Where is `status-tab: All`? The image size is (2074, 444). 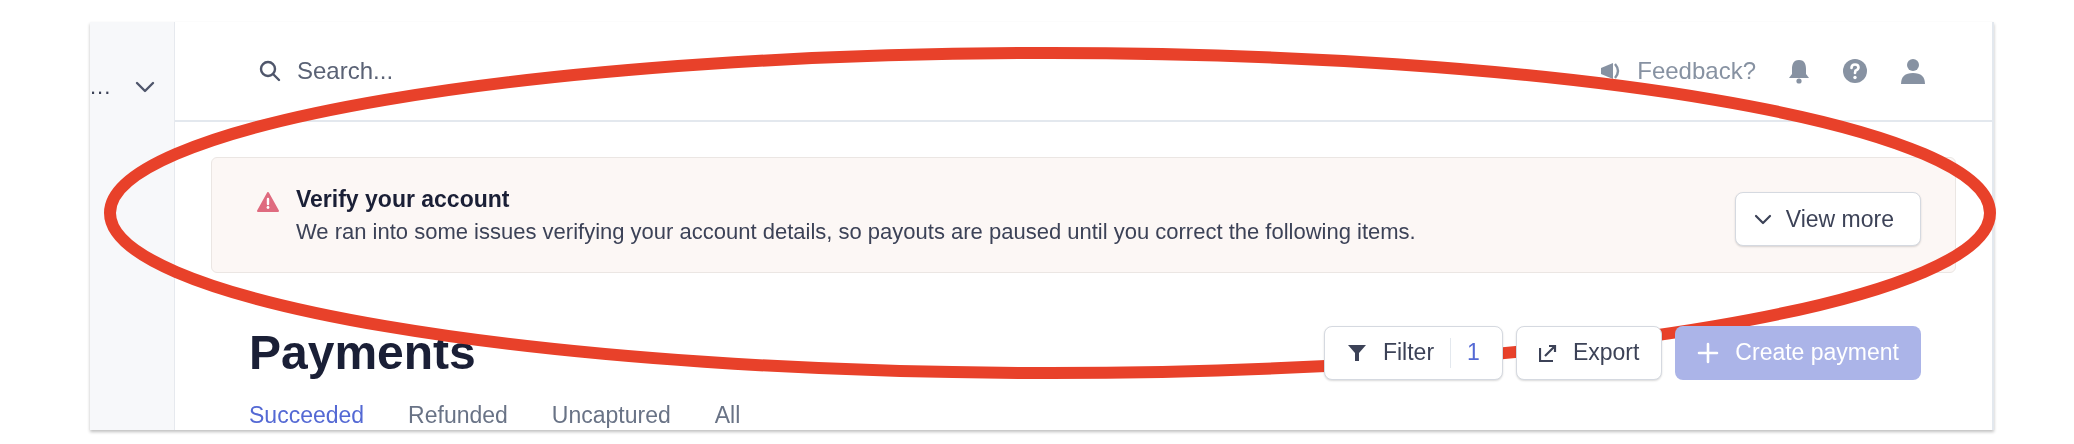
status-tab: All is located at coordinates (727, 415).